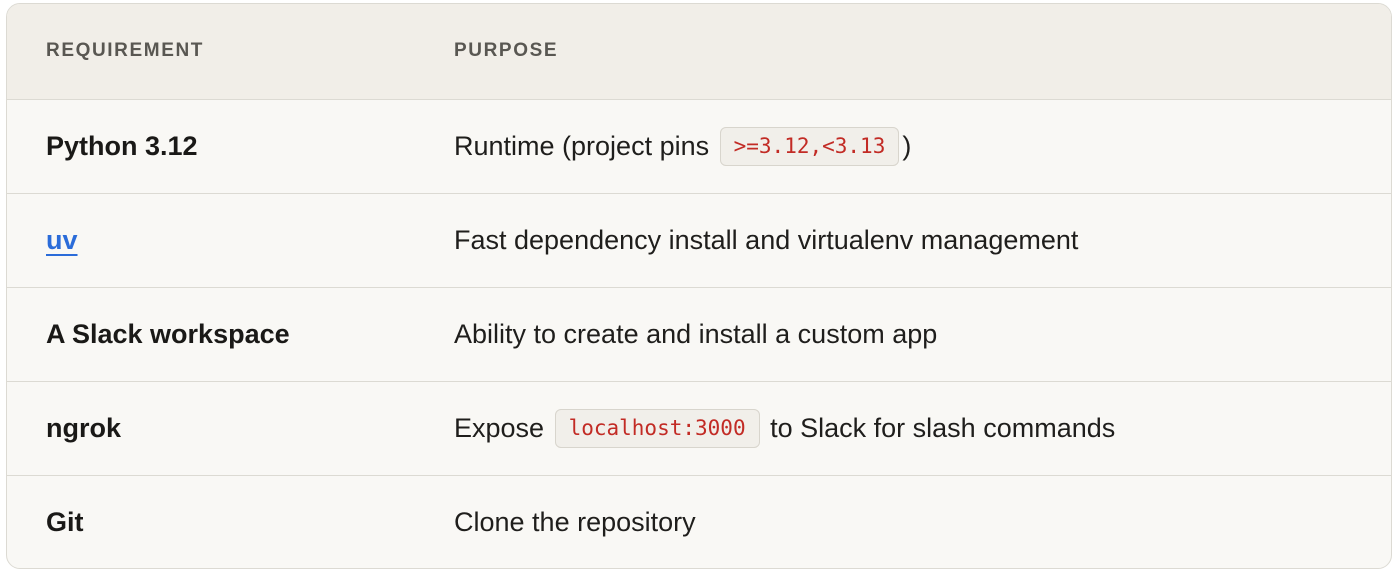 Image resolution: width=1400 pixels, height=574 pixels. What do you see at coordinates (211, 334) in the screenshot?
I see `requirement-cell: A Slack workspace` at bounding box center [211, 334].